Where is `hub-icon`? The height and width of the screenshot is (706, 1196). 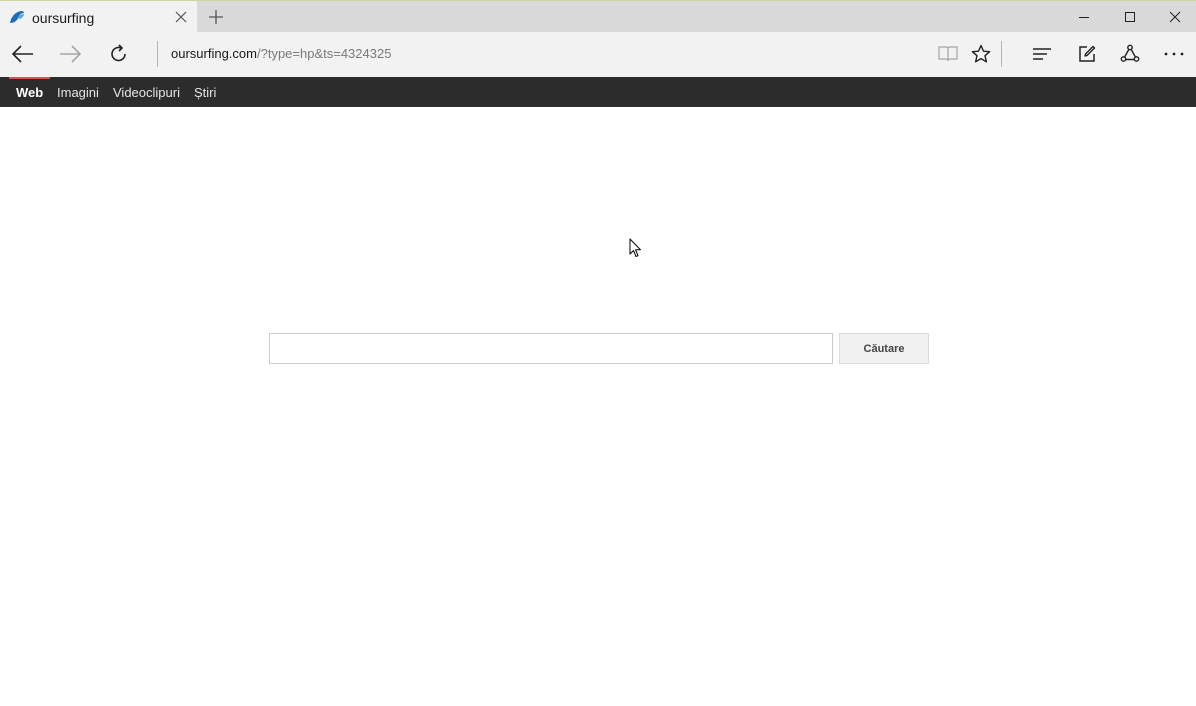 hub-icon is located at coordinates (1042, 54).